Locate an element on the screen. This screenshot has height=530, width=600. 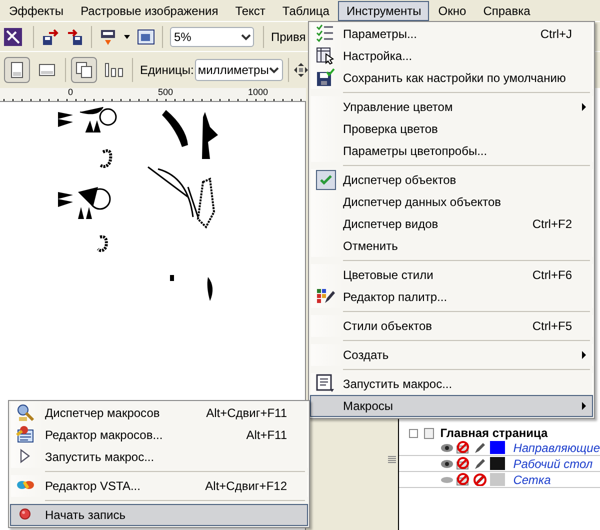
menu-item: Диспетчер видов Ctrl+F2 is located at coordinates (451, 224).